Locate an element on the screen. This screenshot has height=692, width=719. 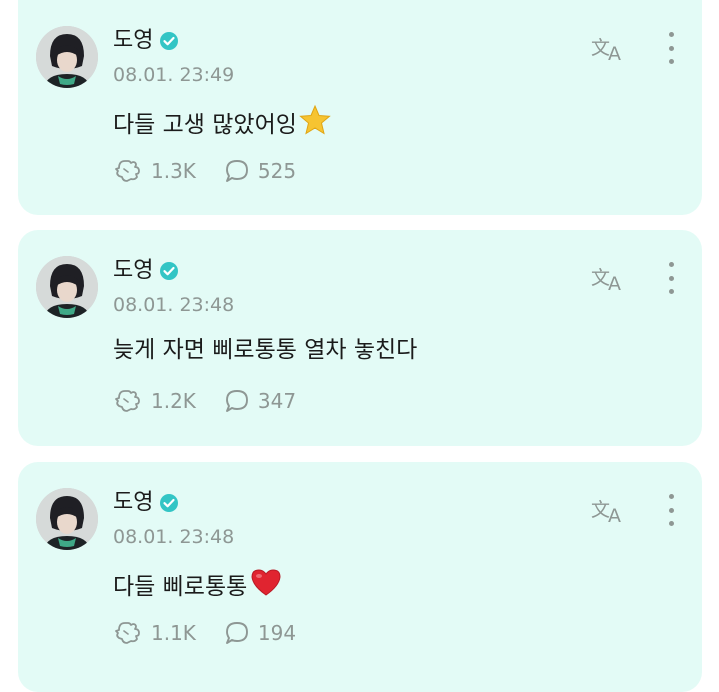
comment-button: 347 is located at coordinates (260, 401).